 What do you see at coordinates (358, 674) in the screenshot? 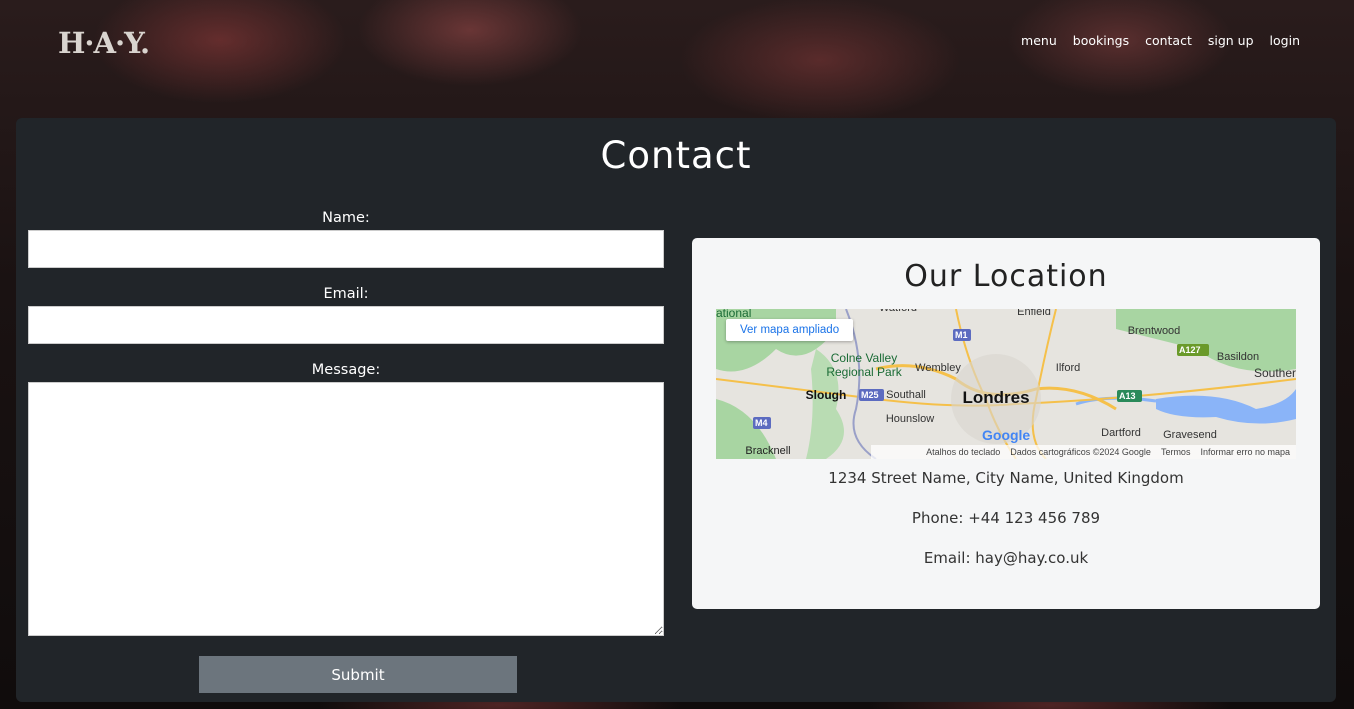
I see `submit-button: Submit` at bounding box center [358, 674].